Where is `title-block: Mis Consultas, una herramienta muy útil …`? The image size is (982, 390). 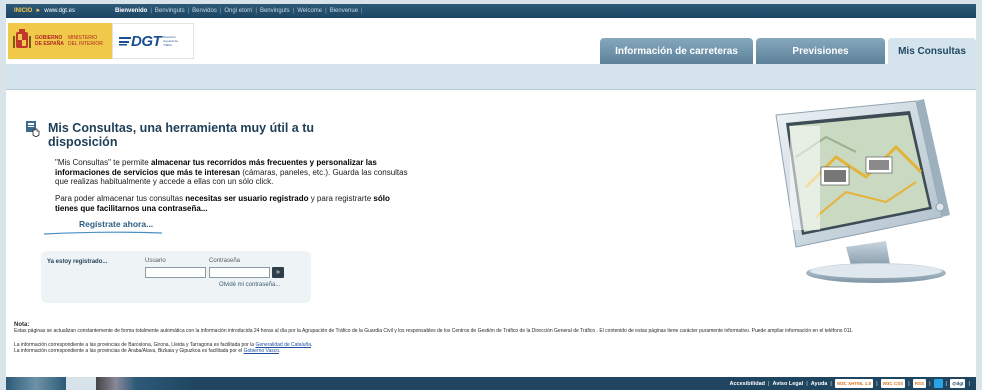 title-block: Mis Consultas, una herramienta muy útil … is located at coordinates (197, 135).